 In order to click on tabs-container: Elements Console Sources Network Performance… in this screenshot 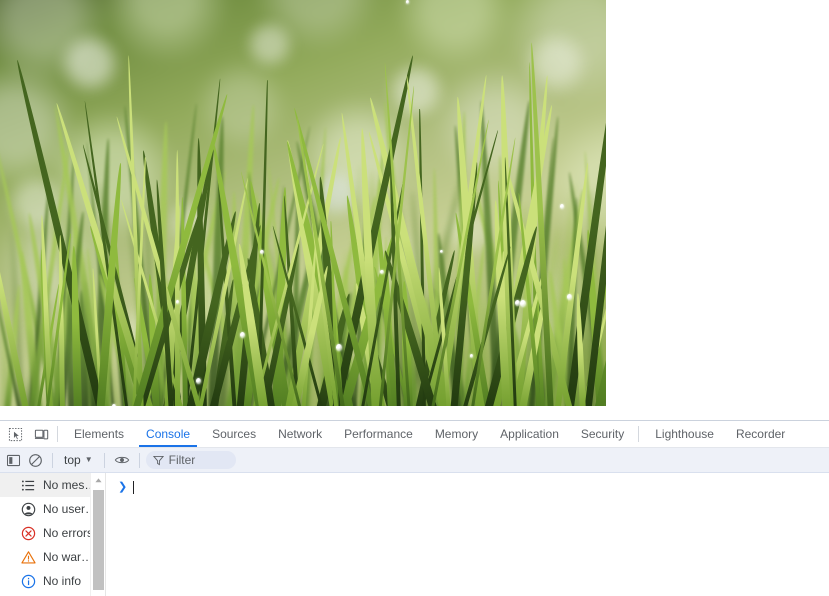, I will do `click(429, 434)`.